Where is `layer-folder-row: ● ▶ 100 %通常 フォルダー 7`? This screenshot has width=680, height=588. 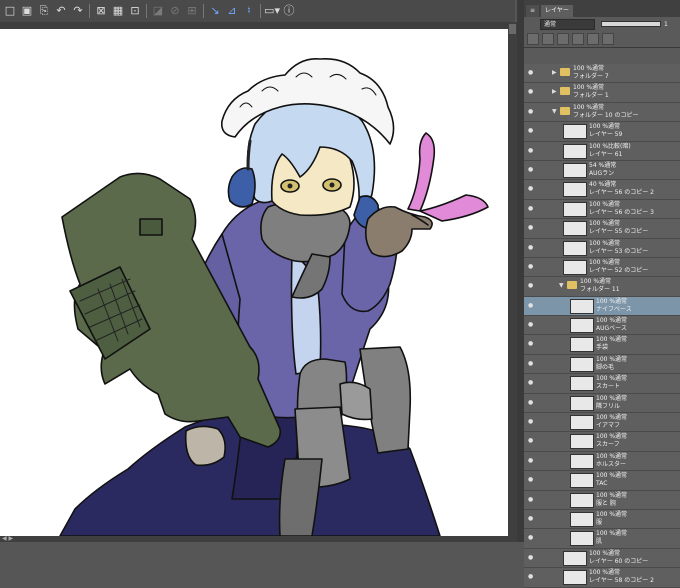 layer-folder-row: ● ▶ 100 %通常 フォルダー 7 is located at coordinates (602, 74).